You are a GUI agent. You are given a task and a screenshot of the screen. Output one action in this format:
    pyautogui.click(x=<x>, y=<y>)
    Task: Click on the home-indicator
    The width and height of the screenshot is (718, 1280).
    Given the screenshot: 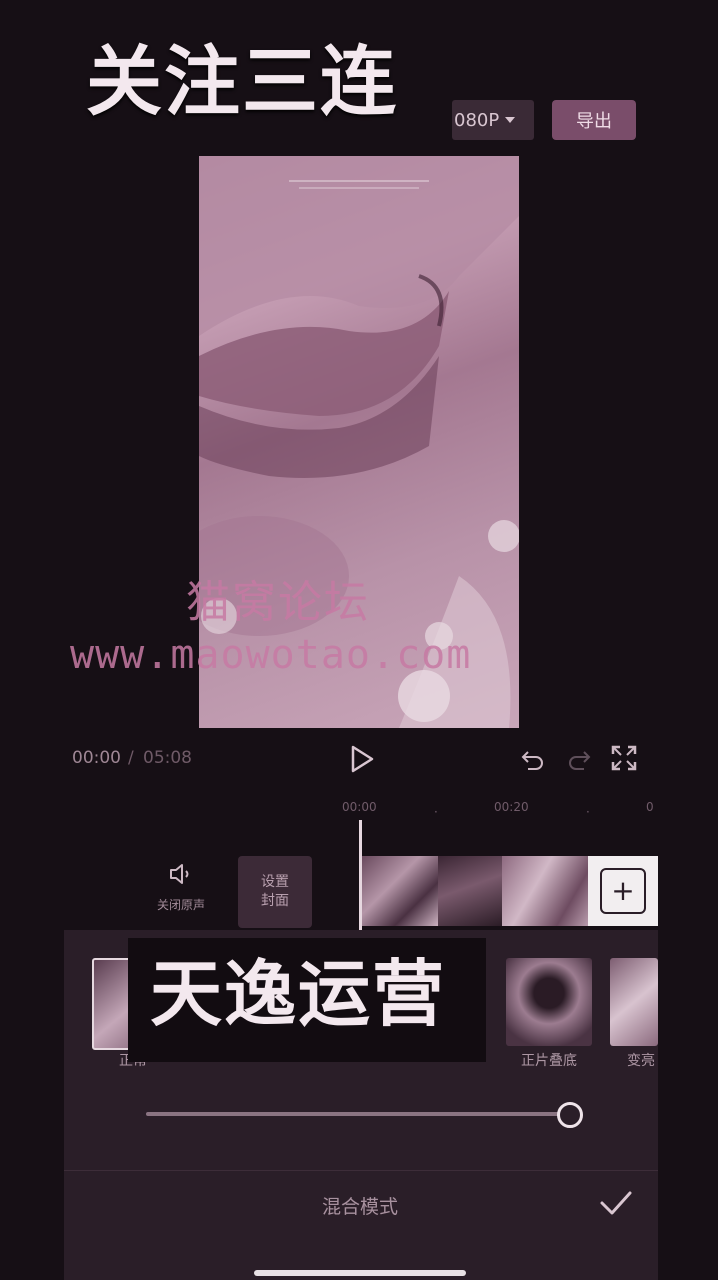 What is the action you would take?
    pyautogui.click(x=360, y=1273)
    